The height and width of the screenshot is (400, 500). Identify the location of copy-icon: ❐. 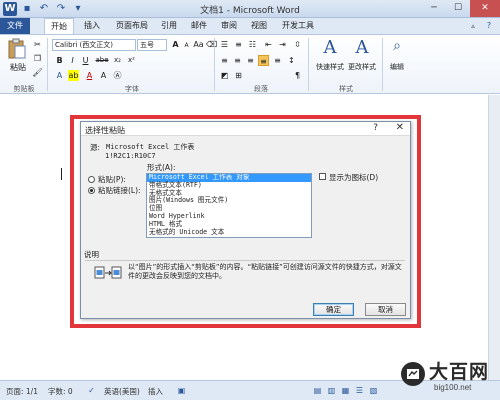
(37, 58).